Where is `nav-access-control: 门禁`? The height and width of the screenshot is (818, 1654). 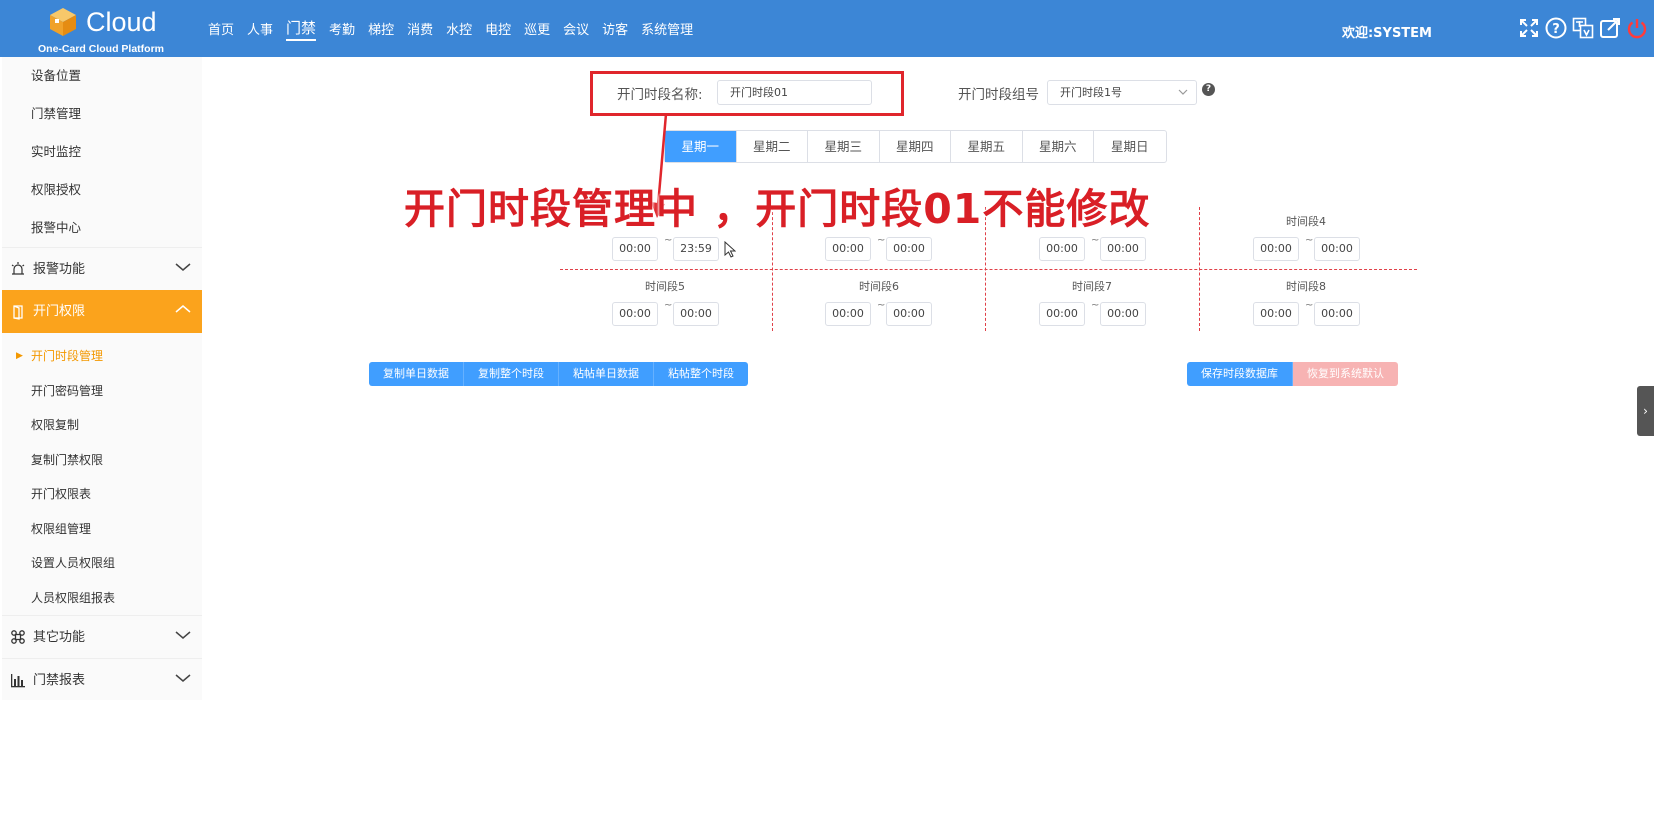 nav-access-control: 门禁 is located at coordinates (301, 29).